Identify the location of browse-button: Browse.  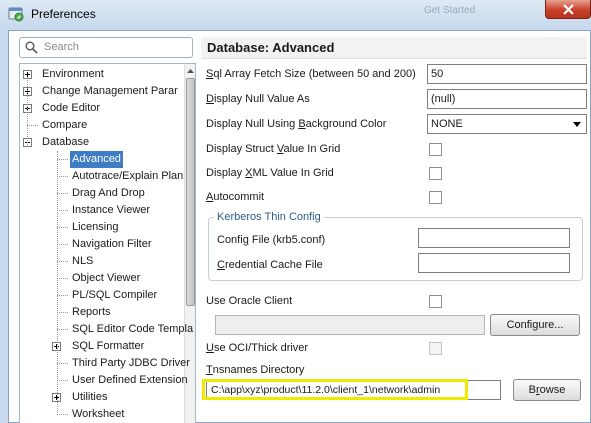
(547, 390).